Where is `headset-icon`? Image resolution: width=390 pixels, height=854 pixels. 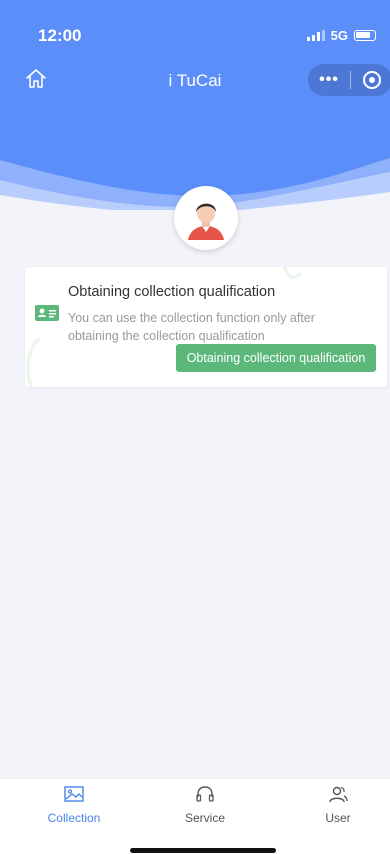
headset-icon is located at coordinates (205, 794).